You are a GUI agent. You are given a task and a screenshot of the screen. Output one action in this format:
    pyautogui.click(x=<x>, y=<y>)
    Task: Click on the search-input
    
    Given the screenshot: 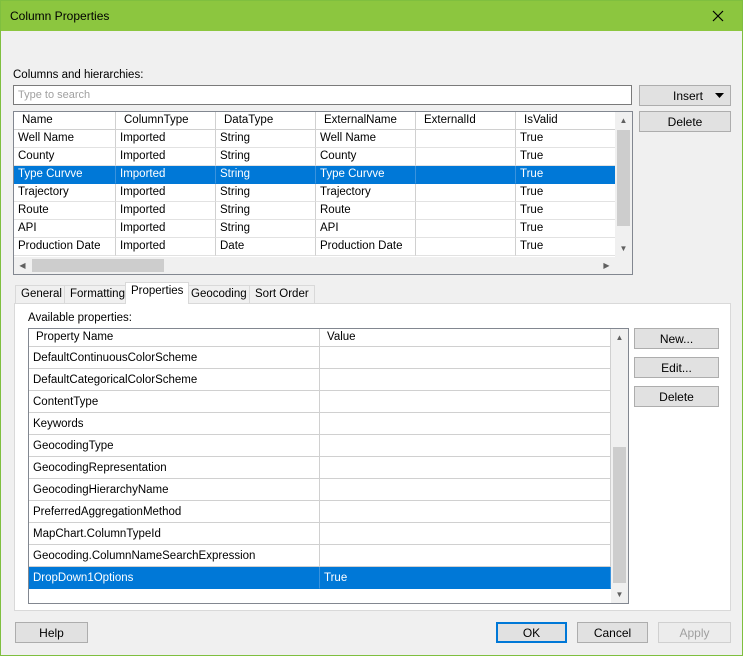 What is the action you would take?
    pyautogui.click(x=322, y=95)
    